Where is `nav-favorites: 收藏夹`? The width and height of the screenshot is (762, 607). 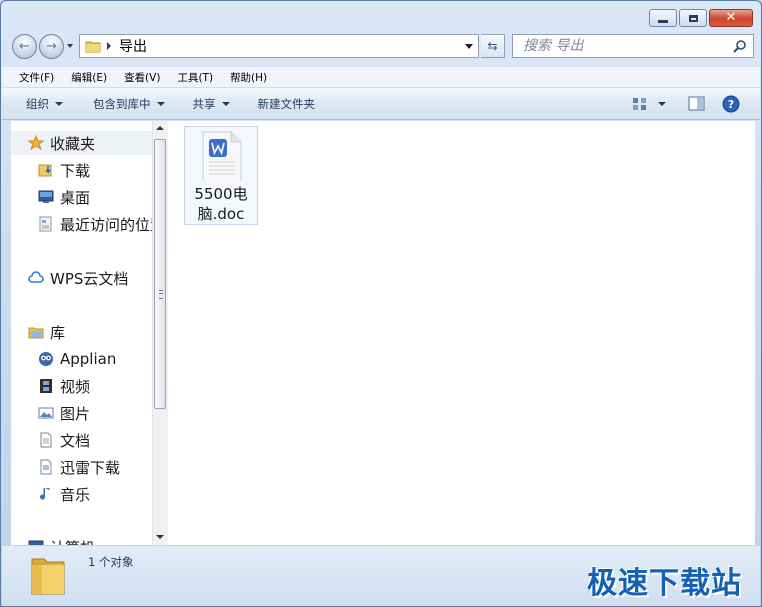 nav-favorites: 收藏夹 is located at coordinates (81, 143).